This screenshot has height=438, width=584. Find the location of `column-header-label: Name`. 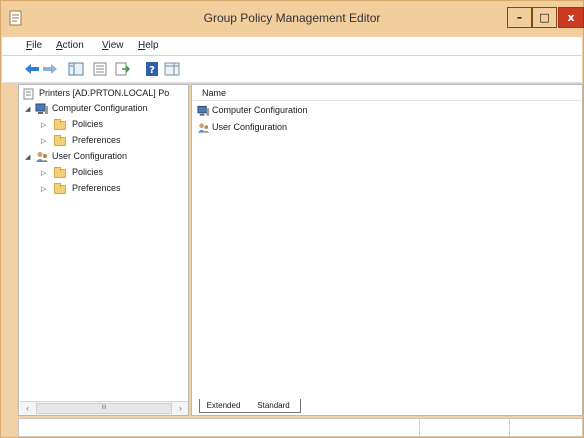

column-header-label: Name is located at coordinates (214, 93).